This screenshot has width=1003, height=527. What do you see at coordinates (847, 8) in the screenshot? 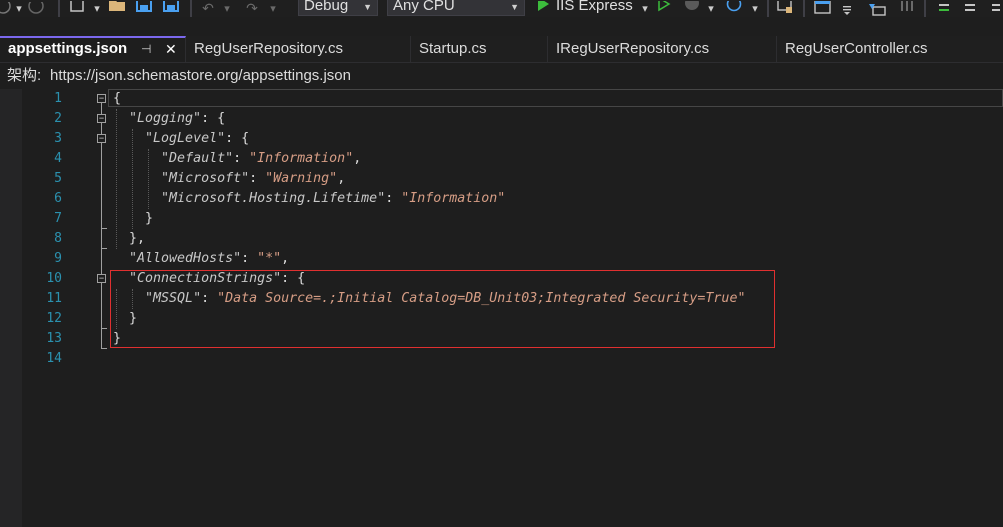
I see `toolbar-options-icon` at bounding box center [847, 8].